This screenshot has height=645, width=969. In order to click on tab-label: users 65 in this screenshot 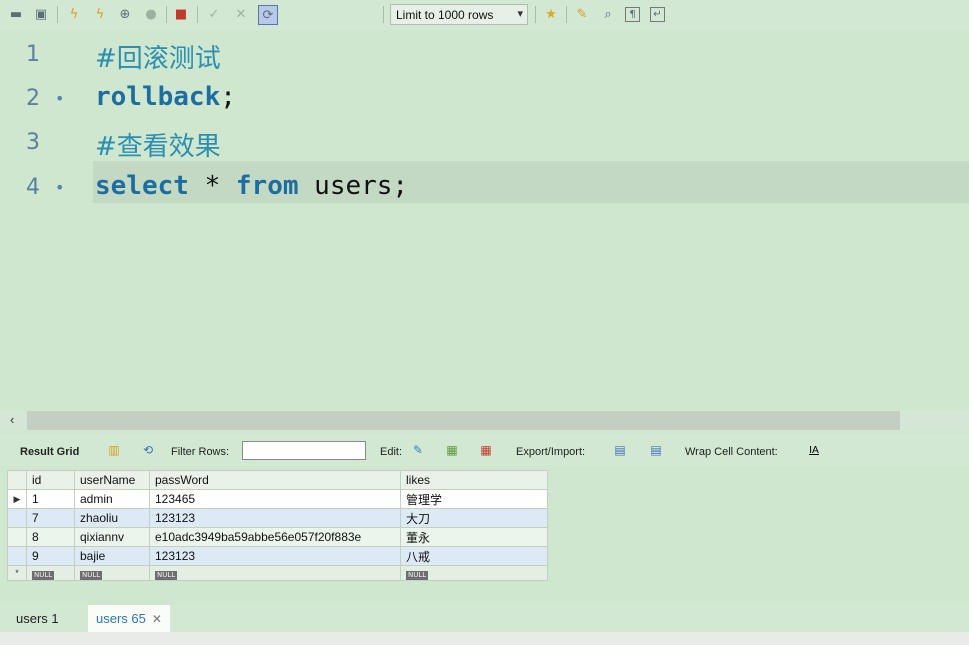, I will do `click(121, 618)`.